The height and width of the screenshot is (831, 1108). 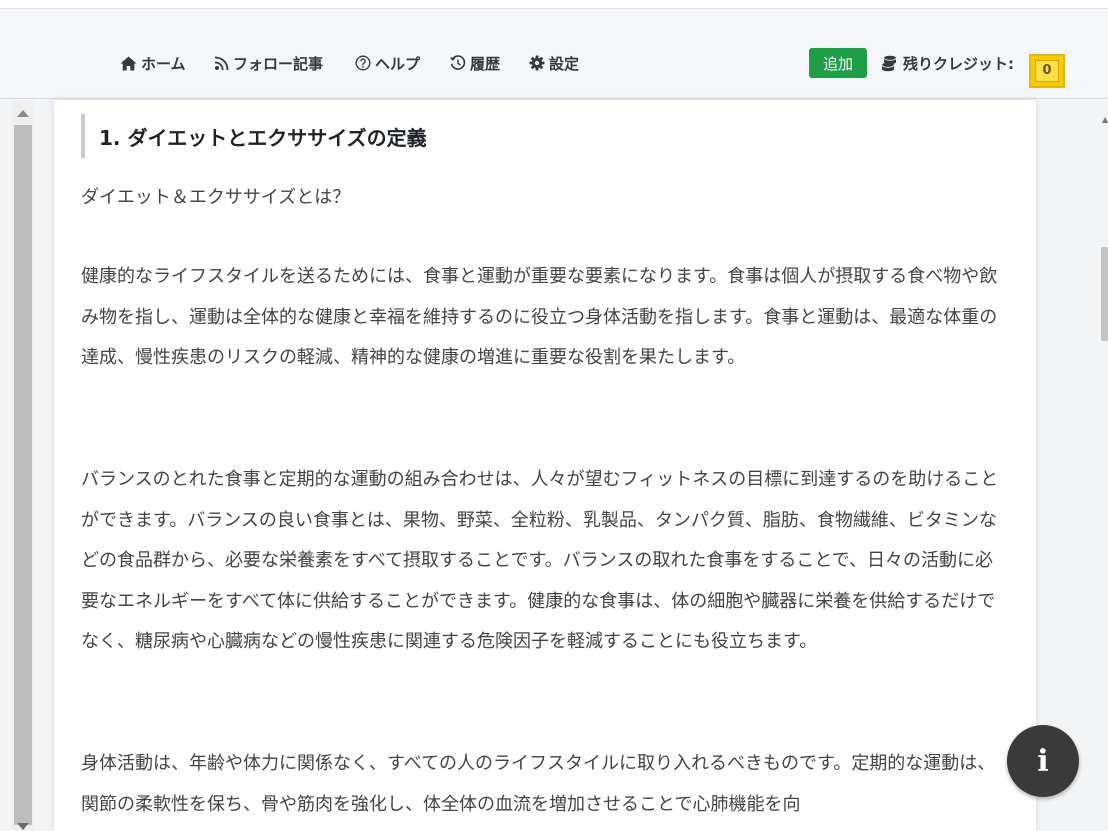 What do you see at coordinates (1105, 119) in the screenshot?
I see `right-scroll-up-arrow-icon: ▲` at bounding box center [1105, 119].